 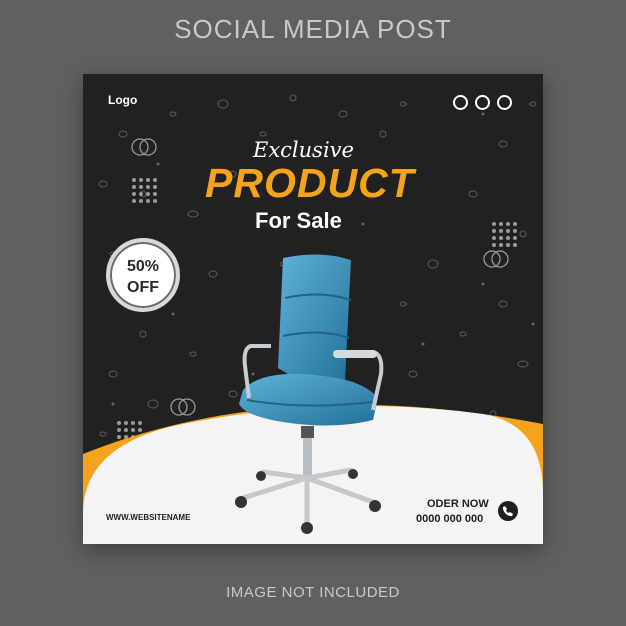 I want to click on logo-text: Logo, so click(x=123, y=100).